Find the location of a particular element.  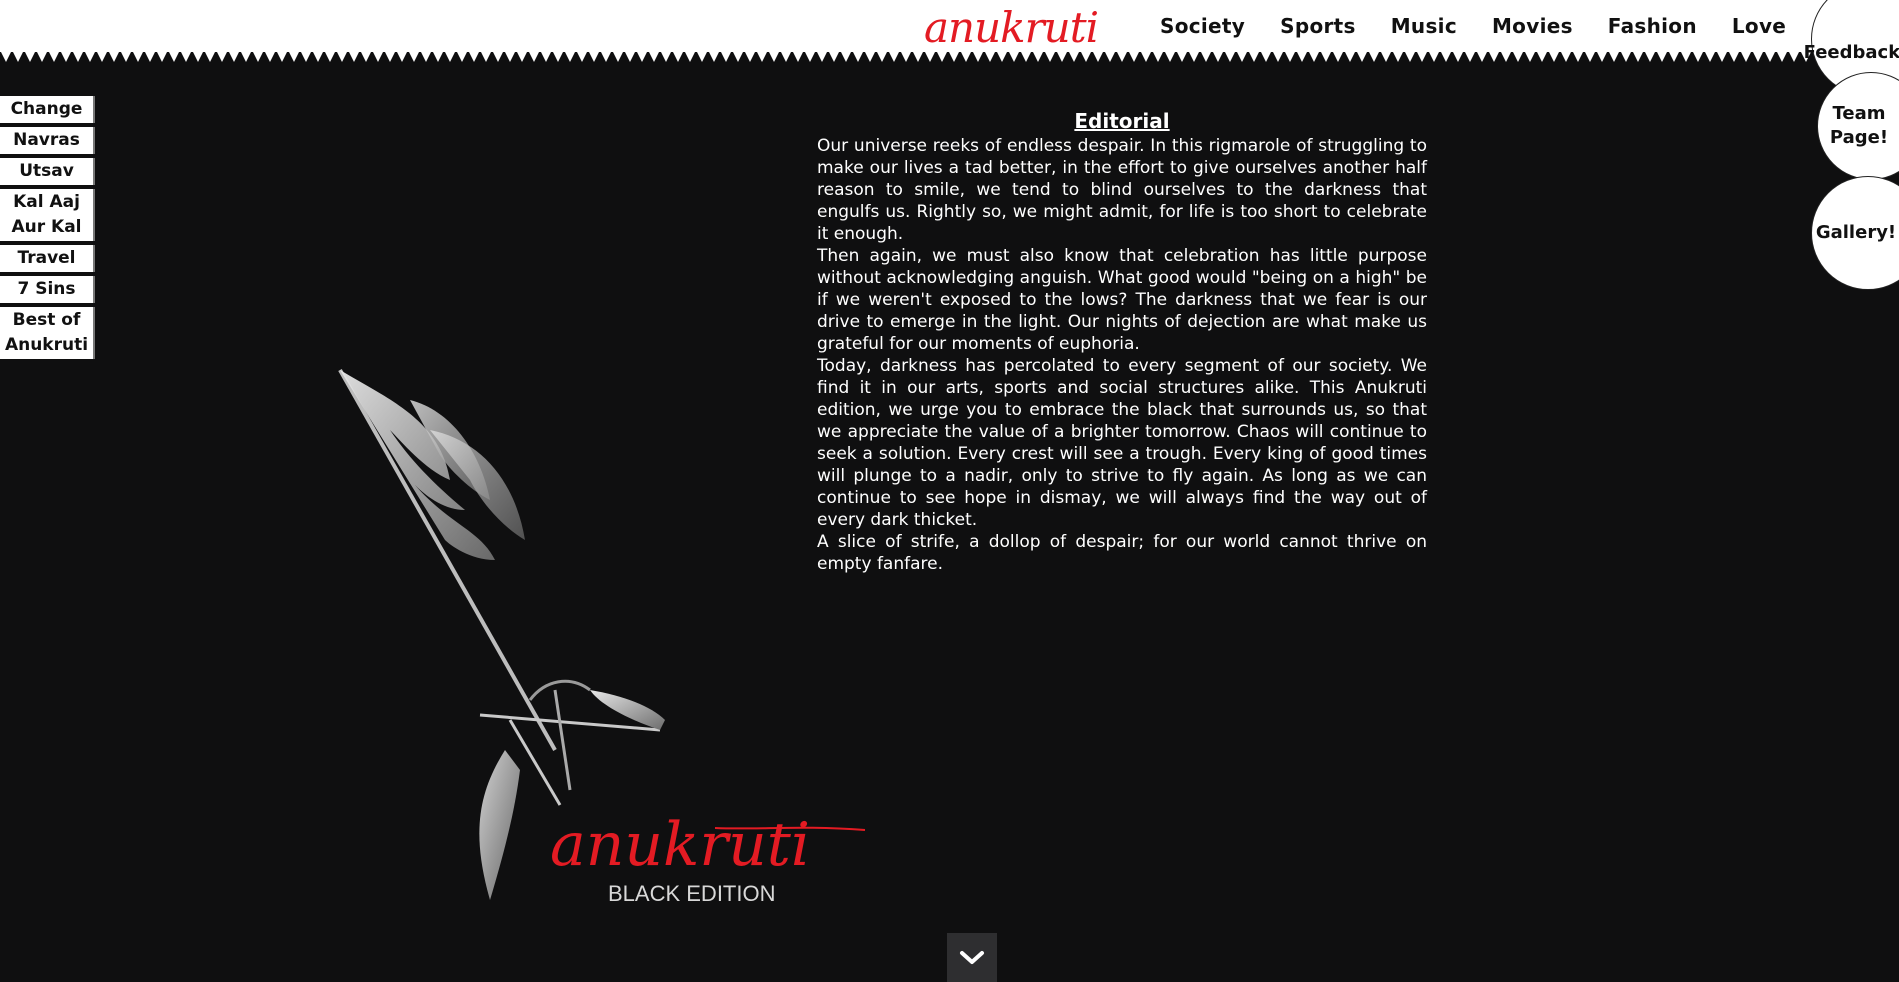

gallery-button: Gallery! is located at coordinates (1855, 233).